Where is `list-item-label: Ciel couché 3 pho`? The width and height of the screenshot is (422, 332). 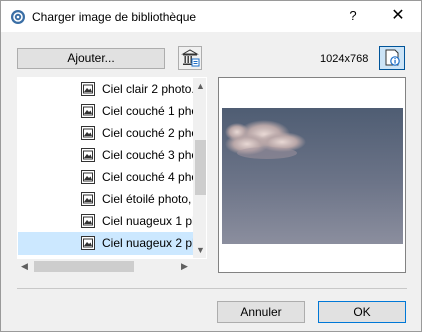
list-item-label: Ciel couché 3 pho is located at coordinates (147, 155).